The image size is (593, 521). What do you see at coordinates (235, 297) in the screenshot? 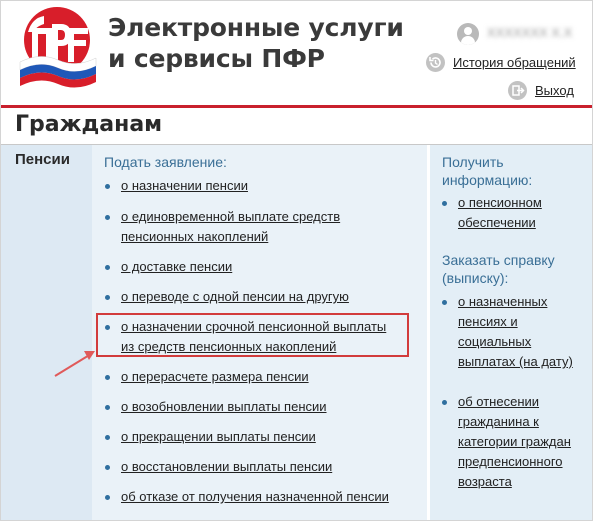
I see `list-item-link: о переводе с одной пенсии на другую` at bounding box center [235, 297].